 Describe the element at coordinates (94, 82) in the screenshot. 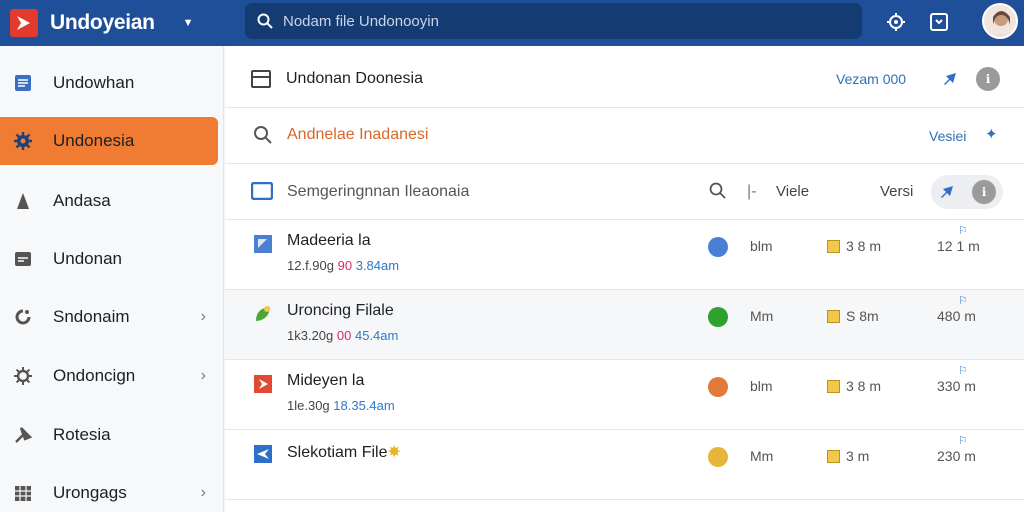

I see `sidebar-item-label: Undowhan` at that location.